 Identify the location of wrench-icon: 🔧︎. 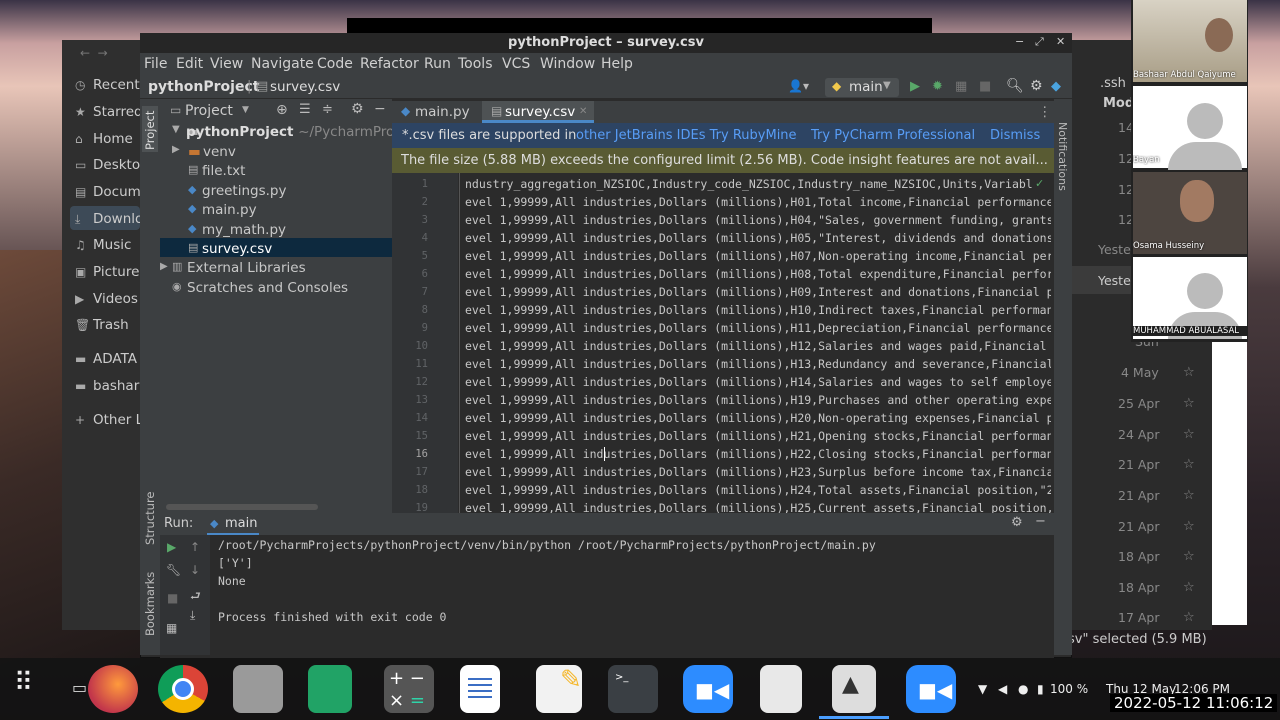
(173, 570).